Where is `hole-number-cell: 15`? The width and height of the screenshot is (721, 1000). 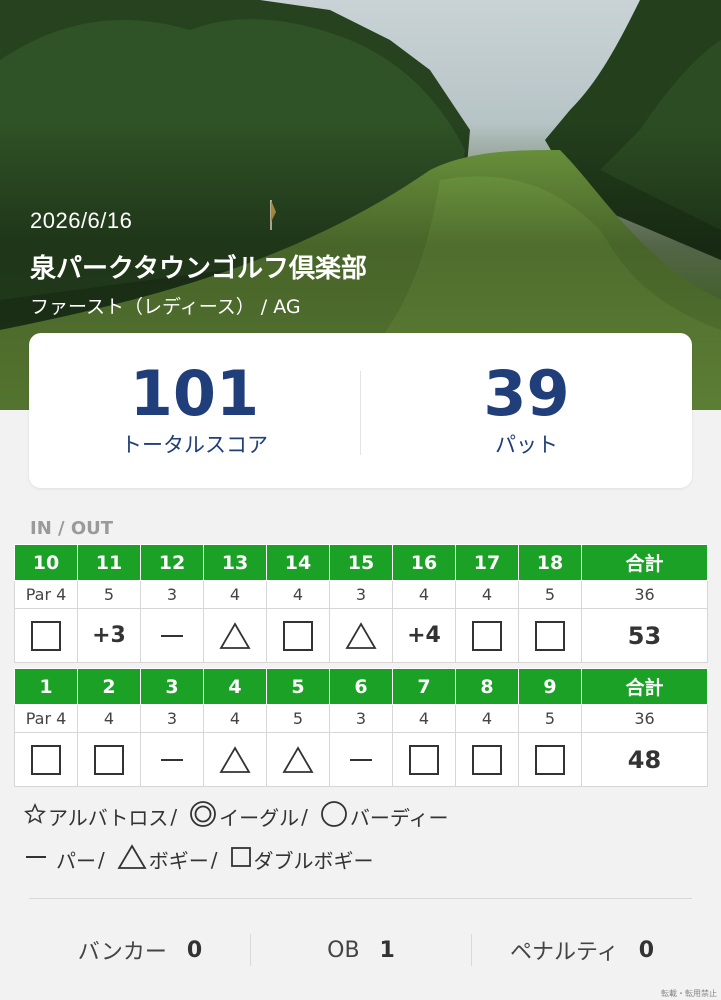
hole-number-cell: 15 is located at coordinates (361, 562).